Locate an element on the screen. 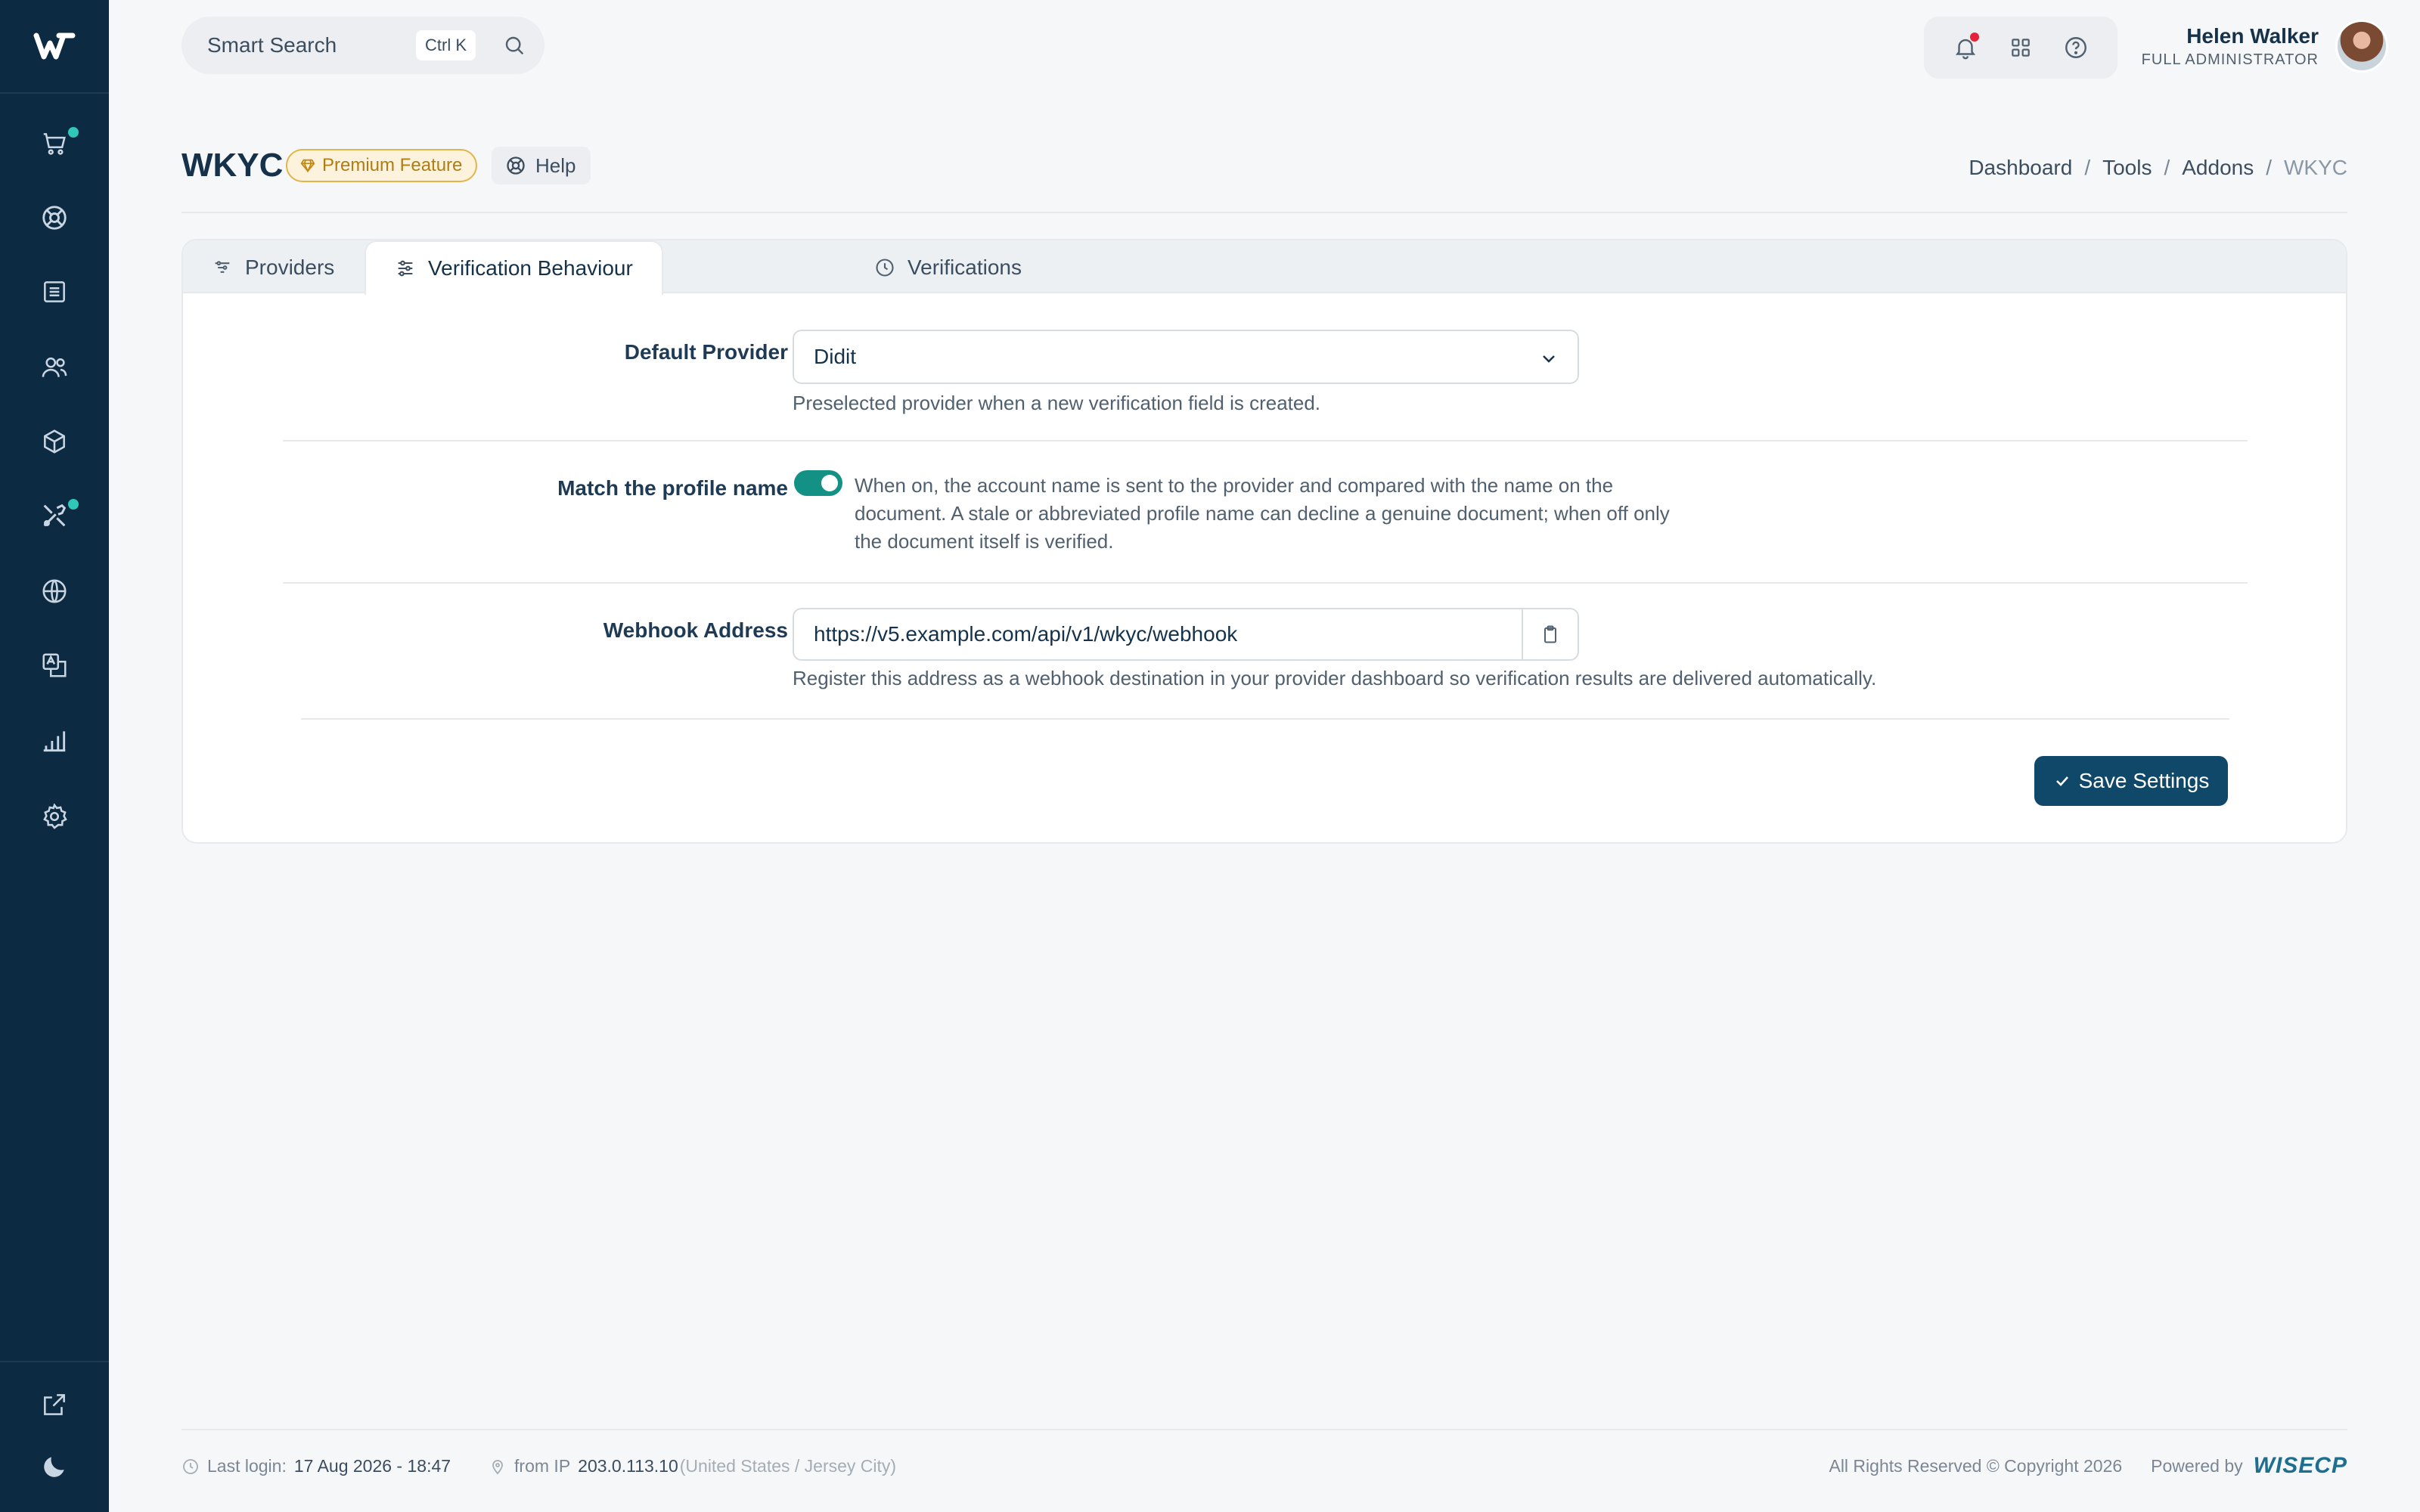 The image size is (2420, 1512). user-role: FULL ADMINISTRATOR is located at coordinates (2230, 60).